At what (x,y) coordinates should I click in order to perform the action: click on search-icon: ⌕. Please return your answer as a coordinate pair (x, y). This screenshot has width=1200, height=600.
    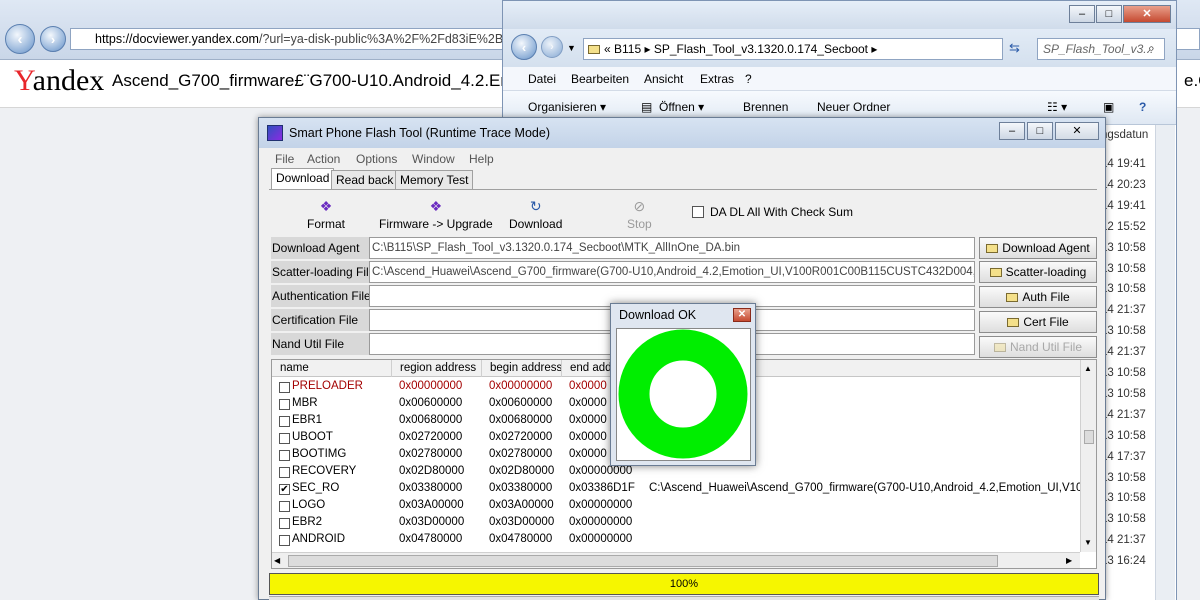
    Looking at the image, I should click on (1151, 48).